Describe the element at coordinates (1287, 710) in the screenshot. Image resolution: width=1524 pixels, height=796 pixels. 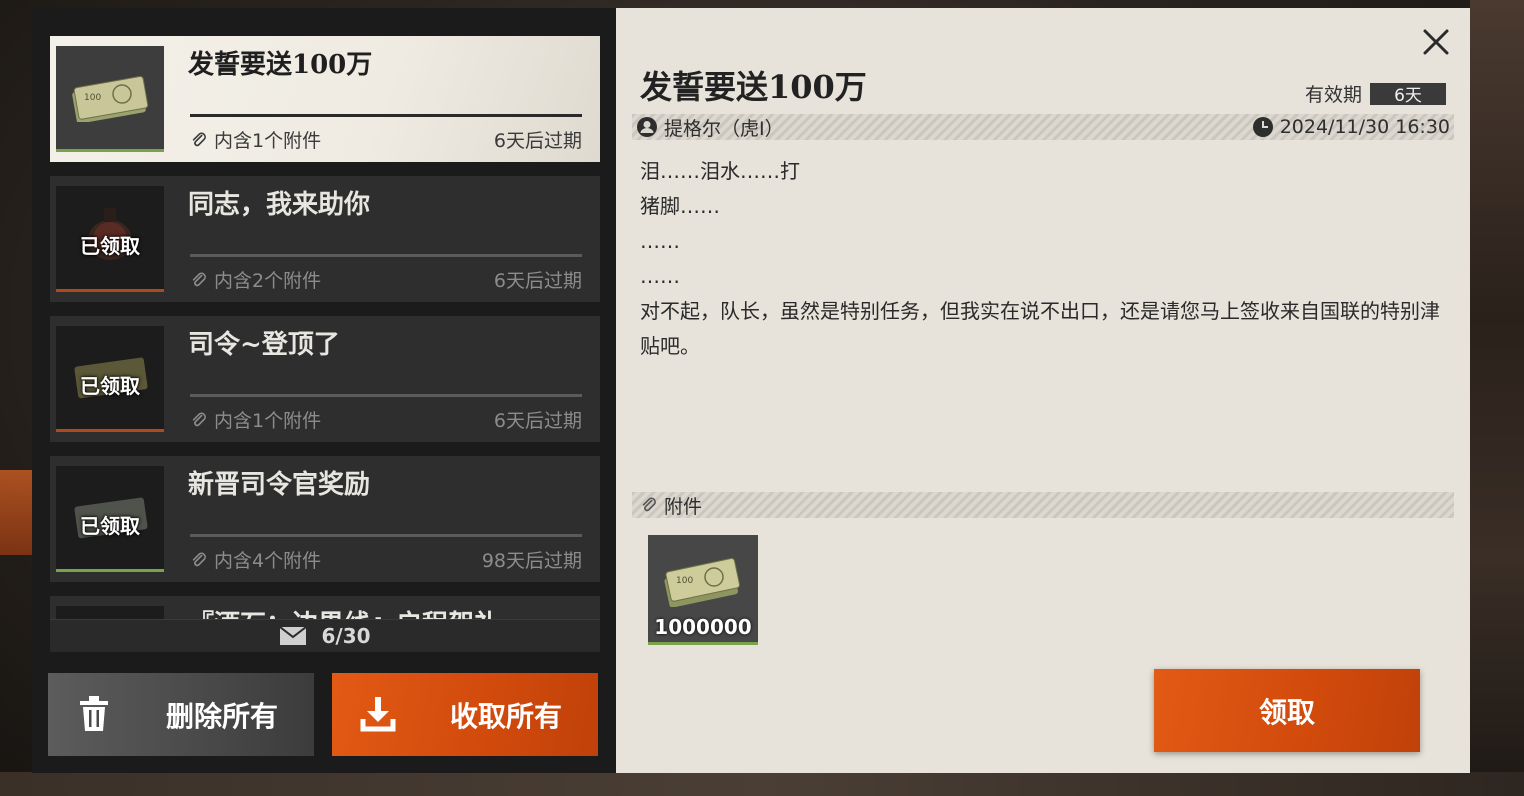
I see `claim-button: 领取` at that location.